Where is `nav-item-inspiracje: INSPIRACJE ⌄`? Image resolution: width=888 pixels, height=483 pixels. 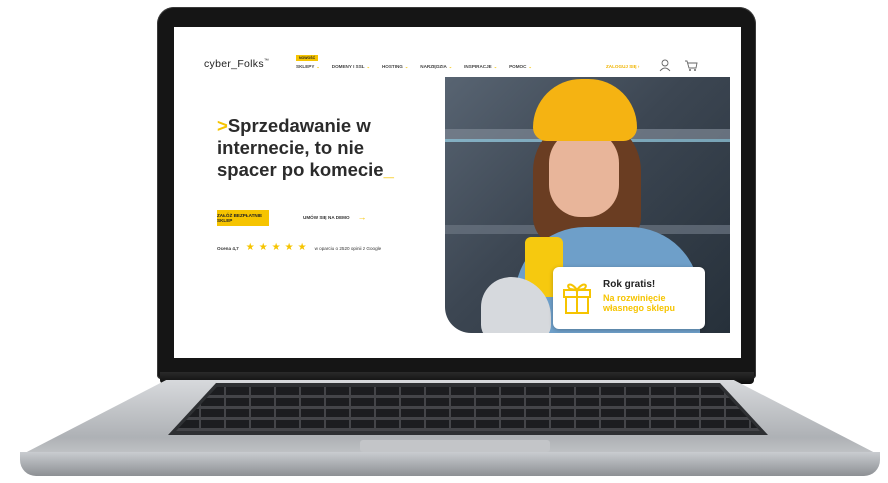 nav-item-inspiracje: INSPIRACJE ⌄ is located at coordinates (480, 66).